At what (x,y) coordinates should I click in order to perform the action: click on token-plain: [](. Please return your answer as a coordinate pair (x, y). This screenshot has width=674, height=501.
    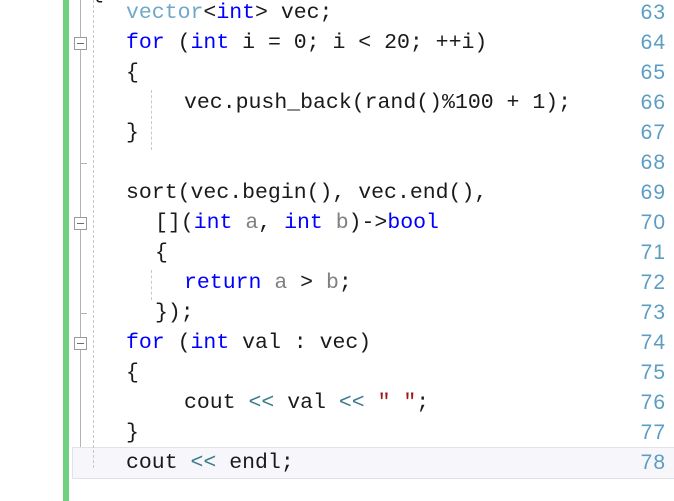
    Looking at the image, I should click on (174, 223).